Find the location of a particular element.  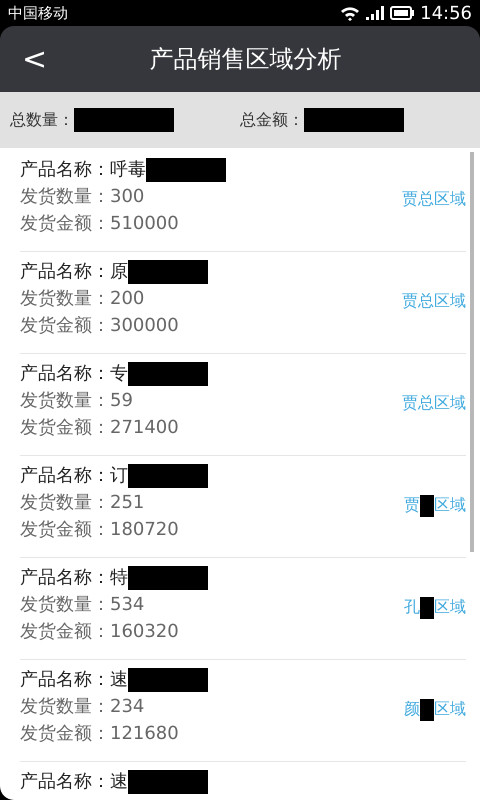

scrollbar is located at coordinates (472, 352).